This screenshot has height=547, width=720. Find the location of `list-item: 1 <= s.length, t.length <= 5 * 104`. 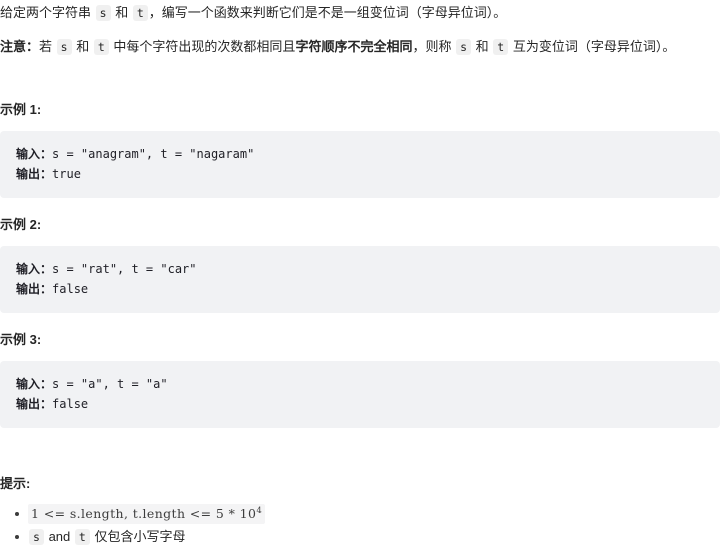

list-item: 1 <= s.length, t.length <= 5 * 104 is located at coordinates (367, 514).